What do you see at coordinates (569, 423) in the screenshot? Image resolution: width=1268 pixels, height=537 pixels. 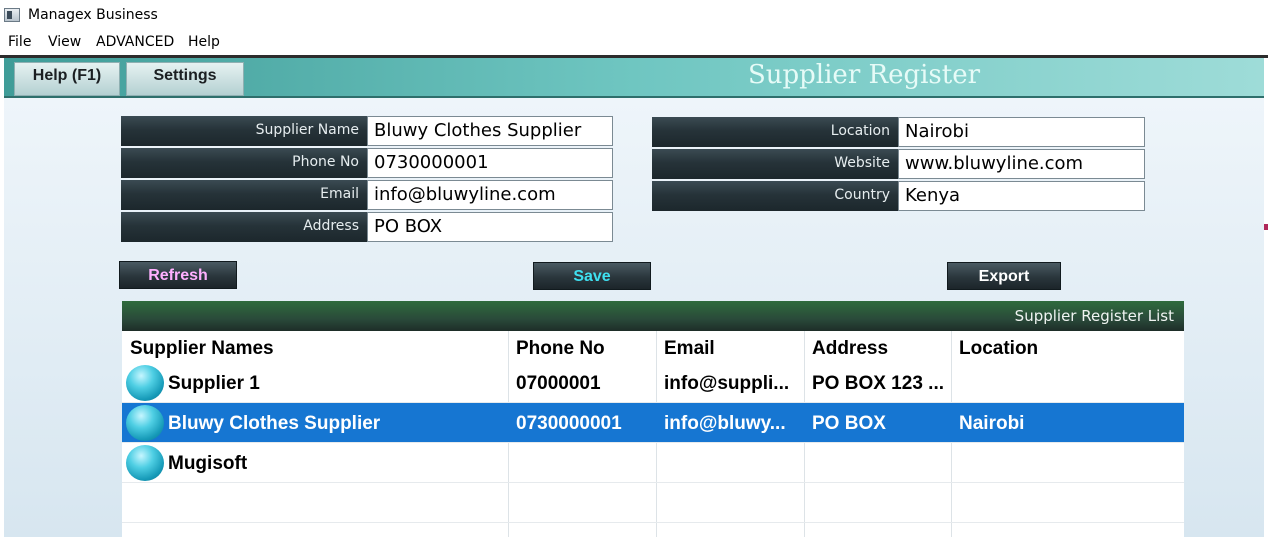 I see `cell-phone: 0730000001` at bounding box center [569, 423].